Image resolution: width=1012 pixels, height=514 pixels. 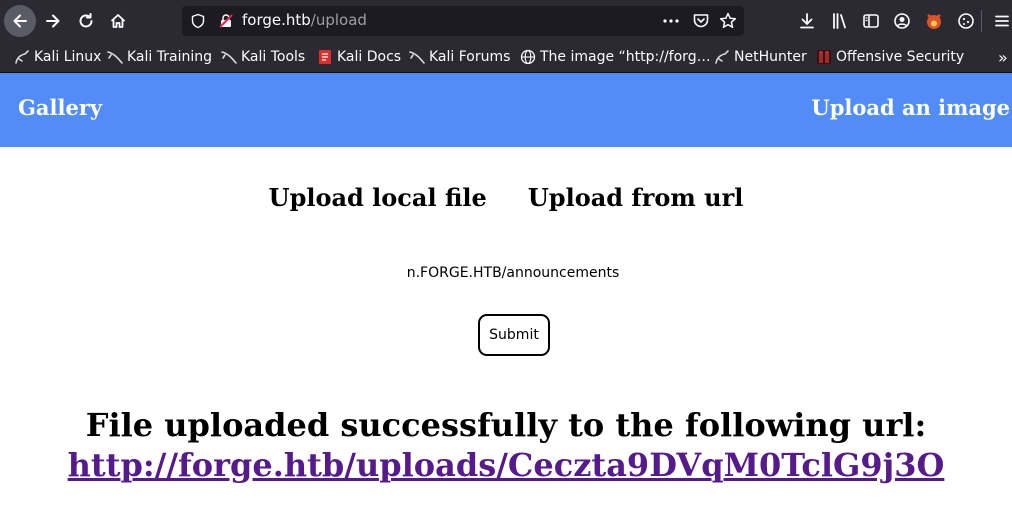 What do you see at coordinates (226, 21) in the screenshot?
I see `insecure-lock-icon` at bounding box center [226, 21].